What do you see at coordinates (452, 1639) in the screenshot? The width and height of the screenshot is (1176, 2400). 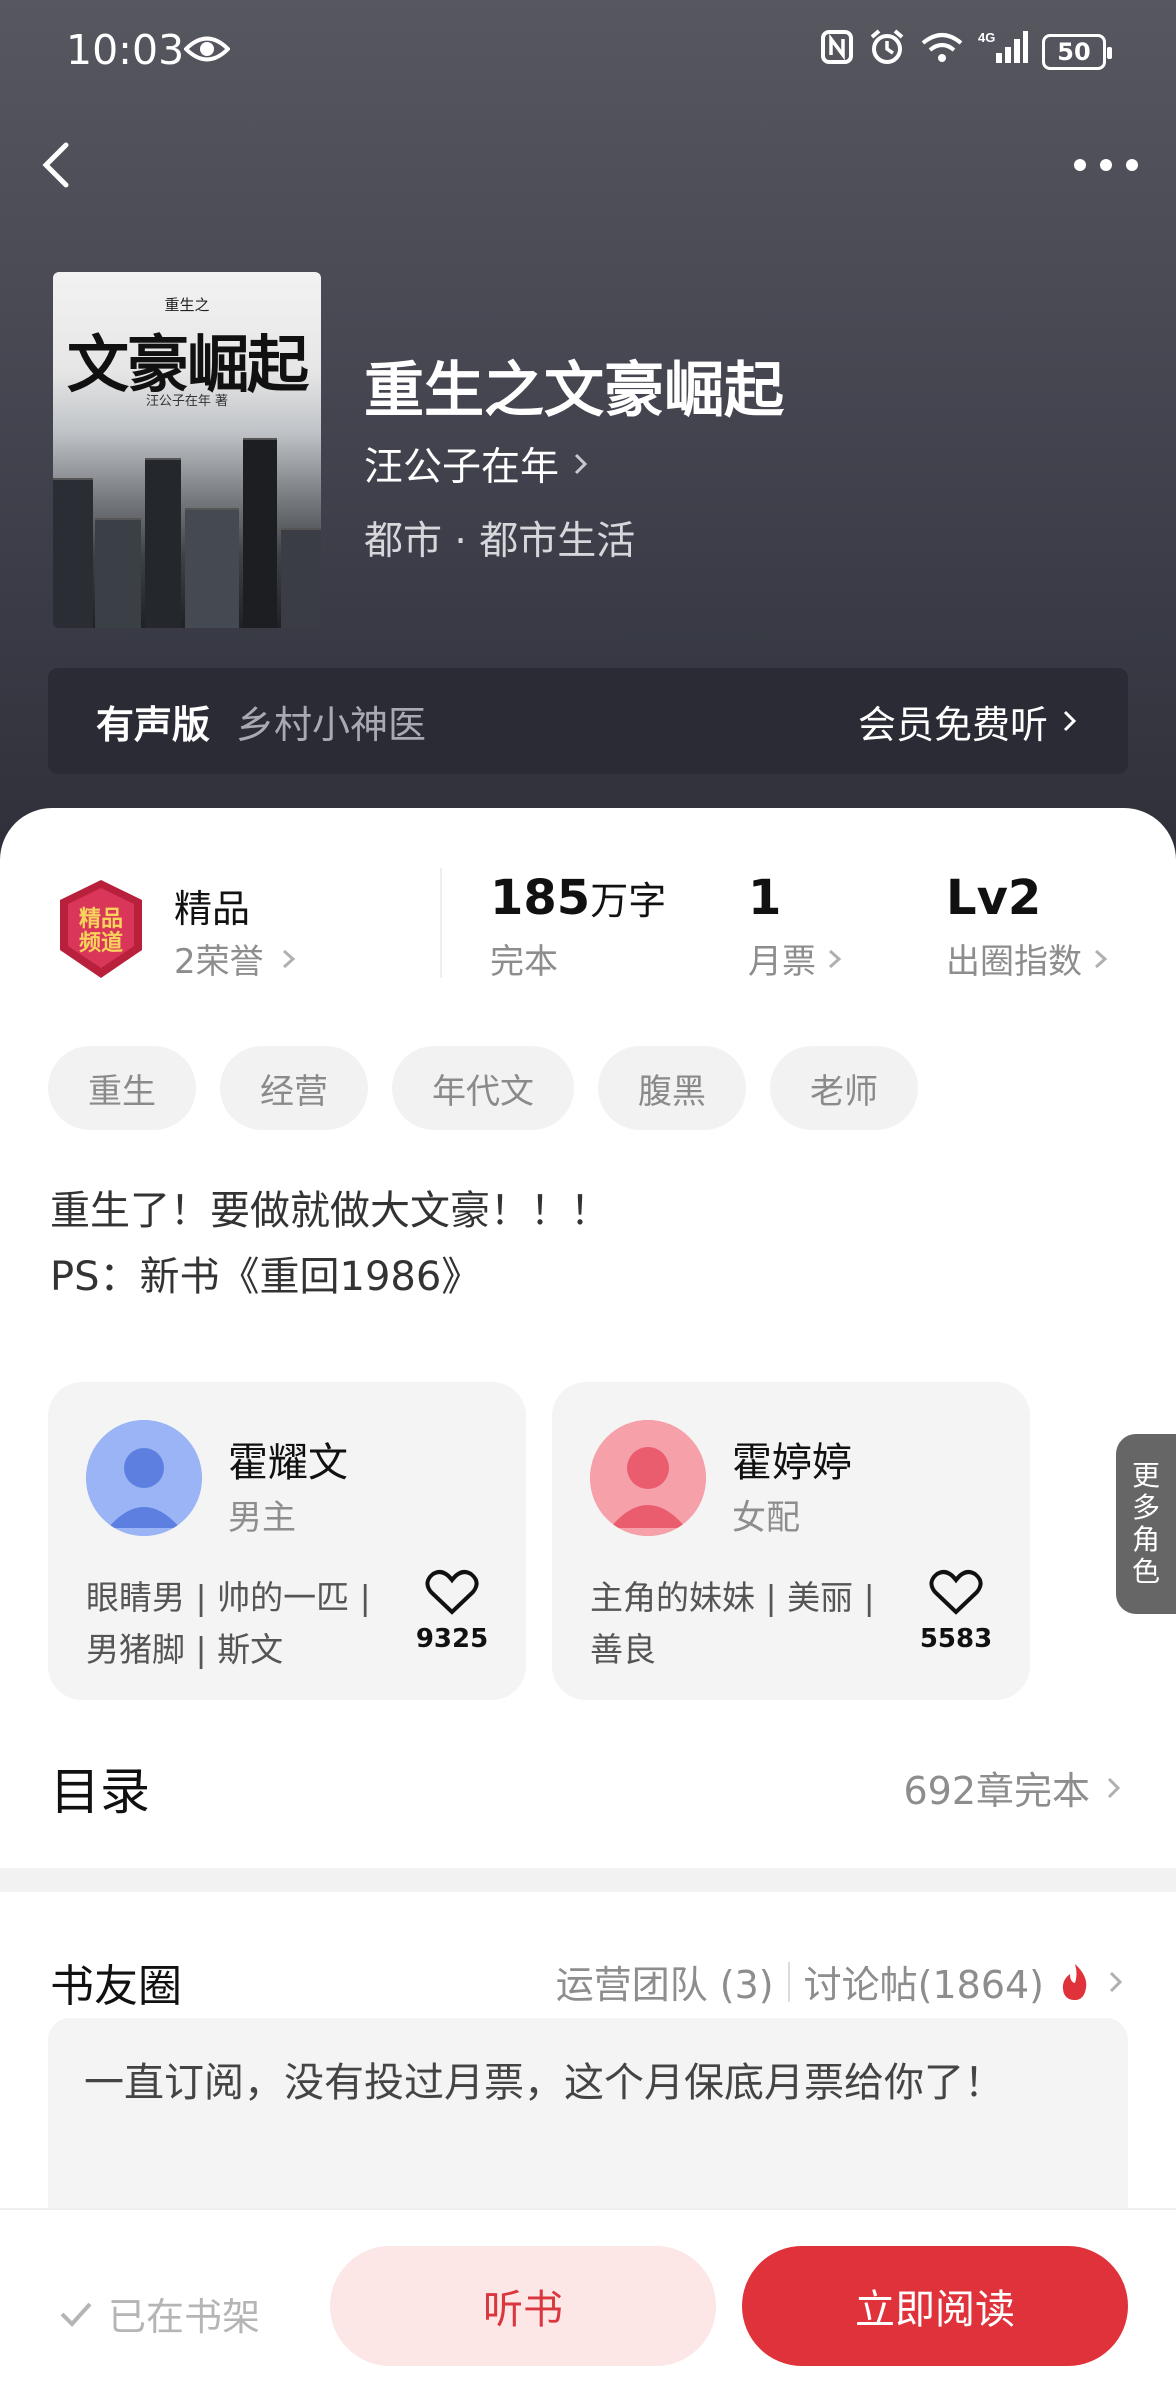 I see `like-count: 9325` at bounding box center [452, 1639].